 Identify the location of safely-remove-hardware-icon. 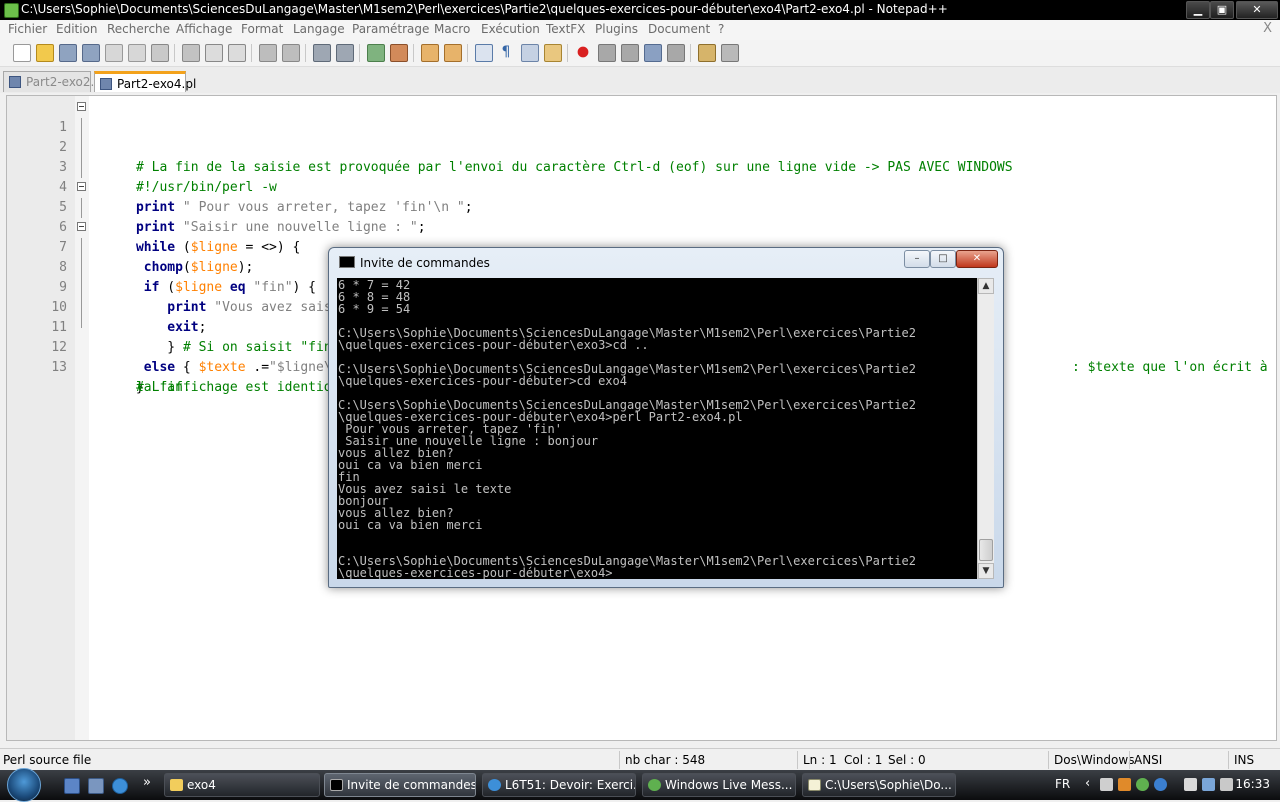
(1190, 784).